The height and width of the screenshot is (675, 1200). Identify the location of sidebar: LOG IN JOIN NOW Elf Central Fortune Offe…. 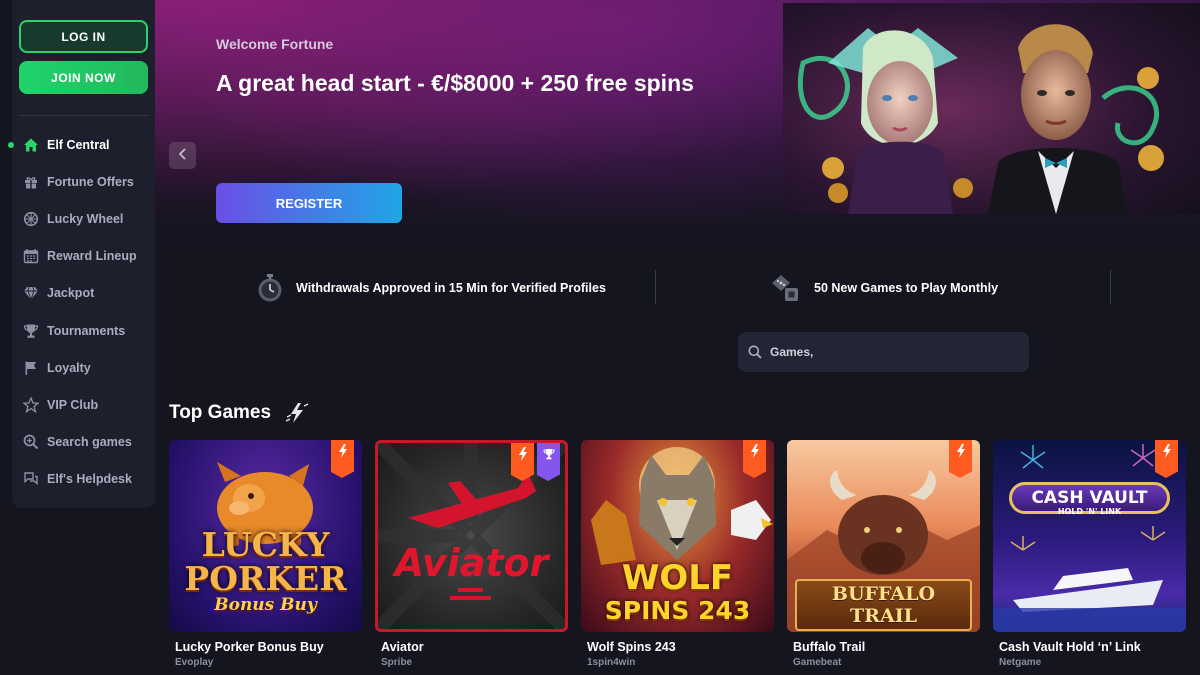
(81, 254).